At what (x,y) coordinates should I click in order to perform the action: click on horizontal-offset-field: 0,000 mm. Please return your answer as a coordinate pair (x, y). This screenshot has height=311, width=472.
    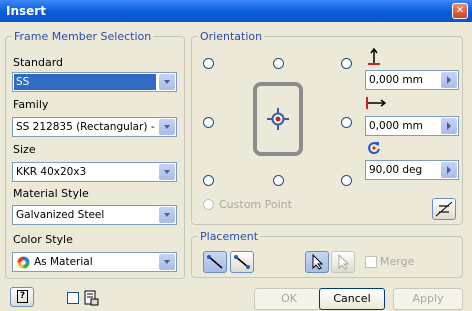
    Looking at the image, I should click on (412, 126).